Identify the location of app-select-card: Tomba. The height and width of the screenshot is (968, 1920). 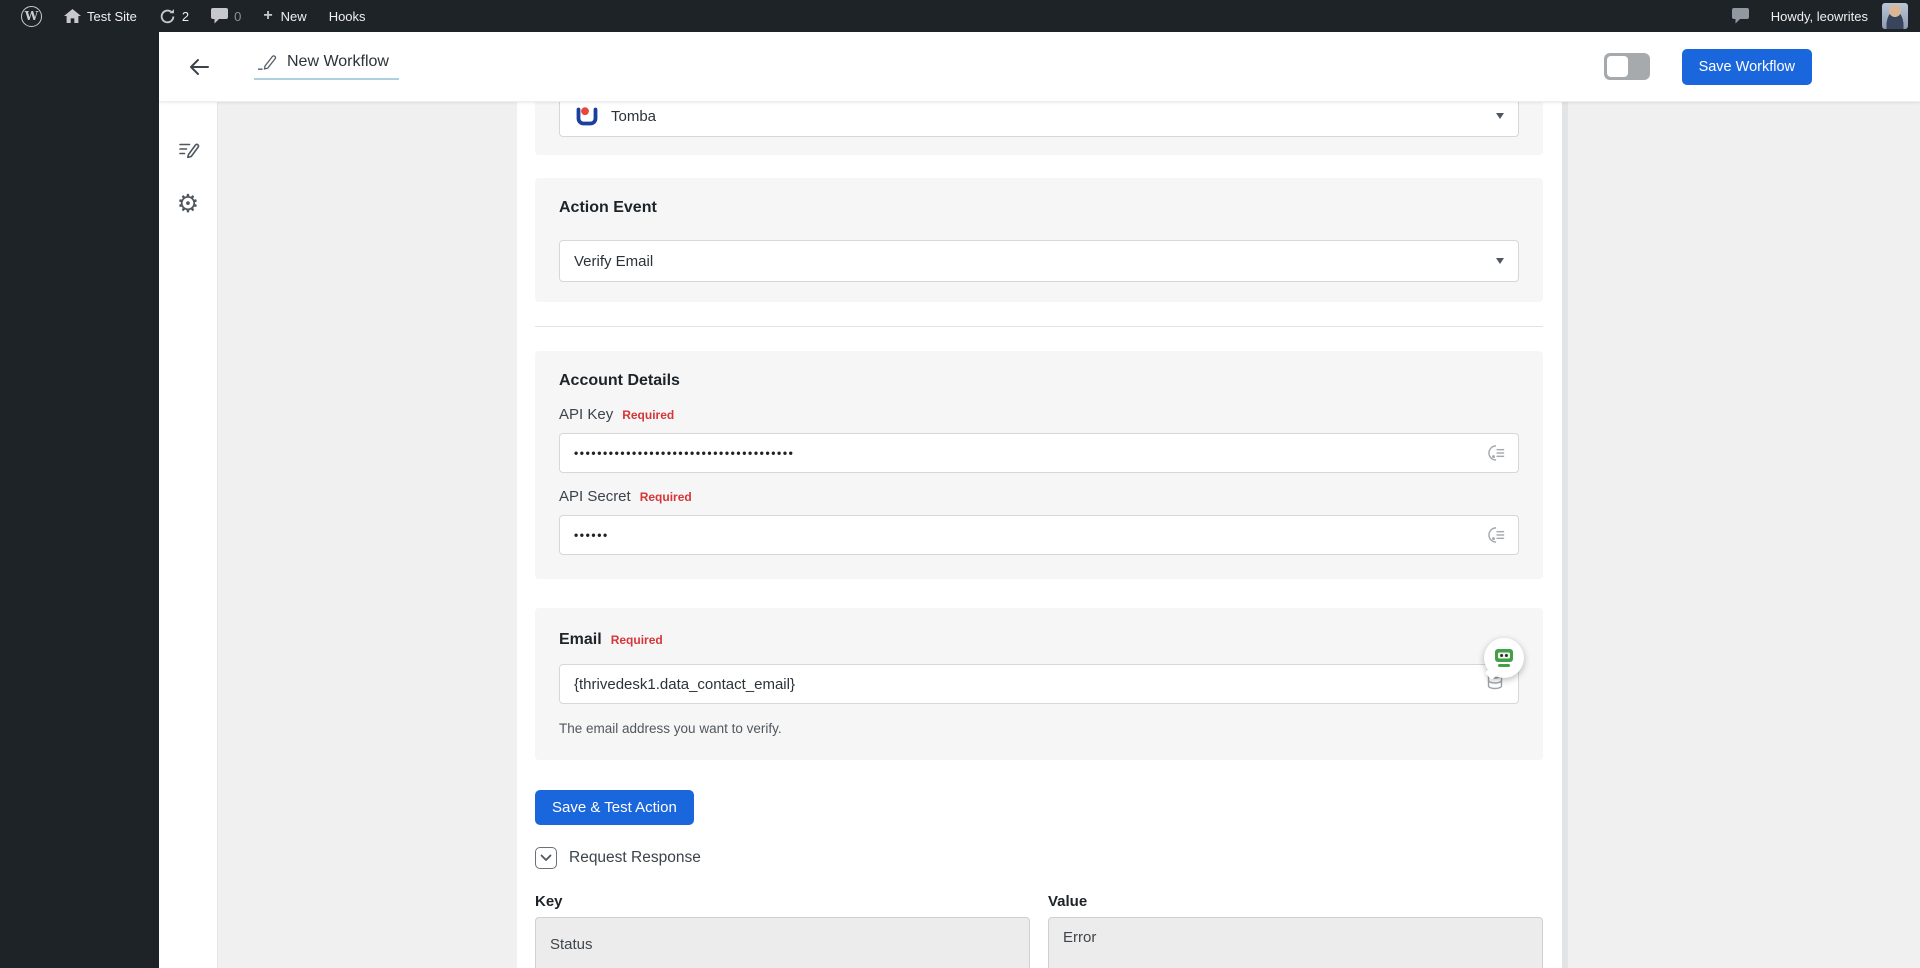
(1039, 128).